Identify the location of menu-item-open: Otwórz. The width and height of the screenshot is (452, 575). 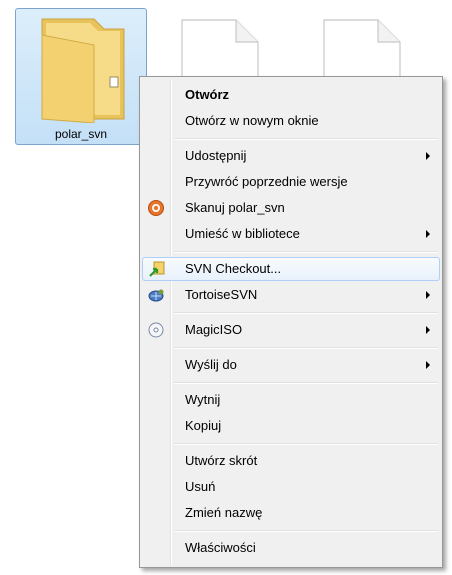
(291, 95).